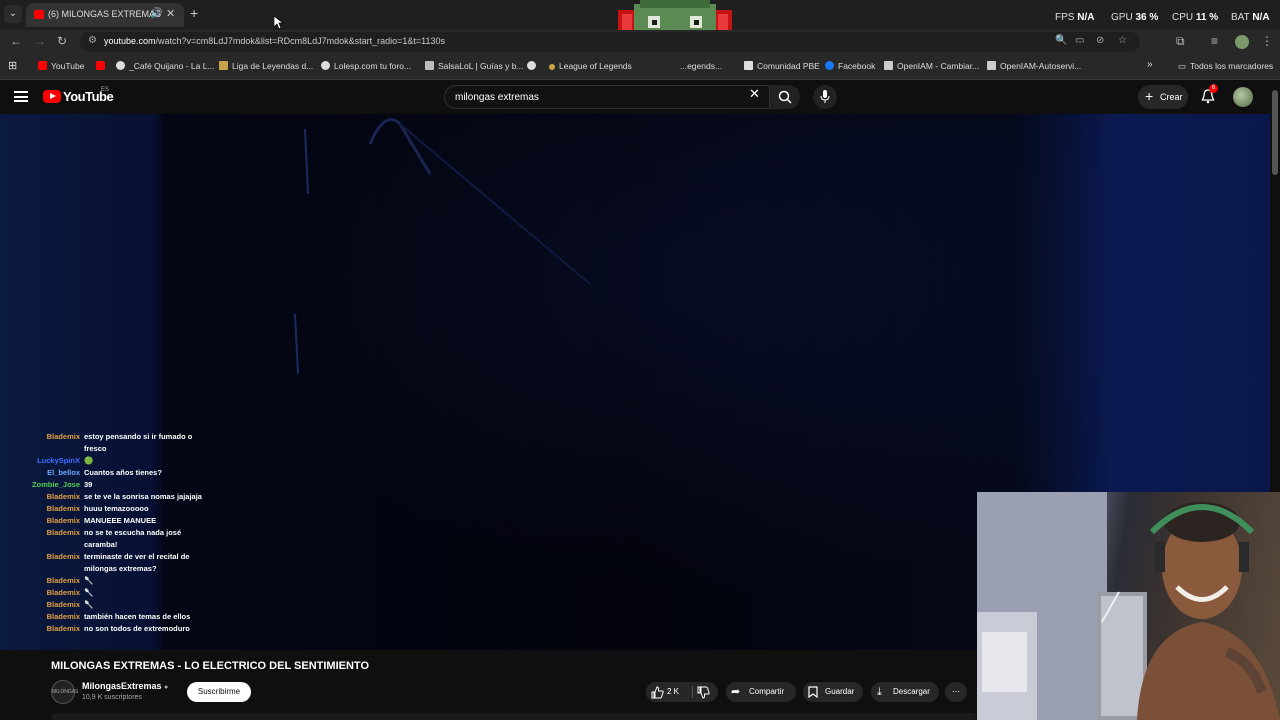 This screenshot has width=1280, height=720. What do you see at coordinates (1150, 64) in the screenshot?
I see `more-bookmarks-icon: »` at bounding box center [1150, 64].